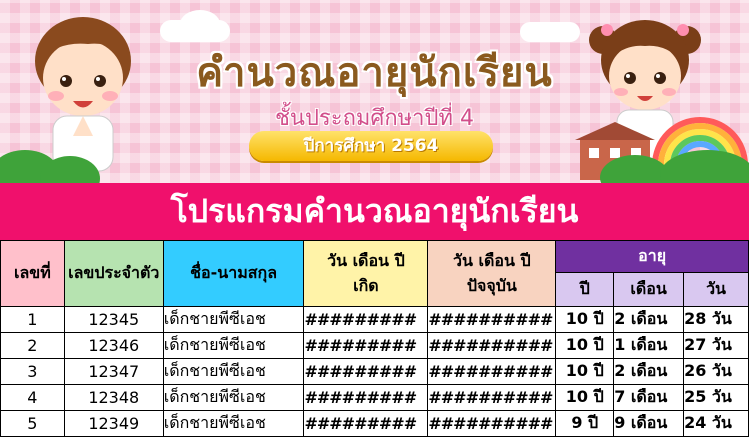 This screenshot has height=437, width=749. Describe the element at coordinates (491, 285) in the screenshot. I see `header-current-date-line2: ปัจจุบัน` at that location.